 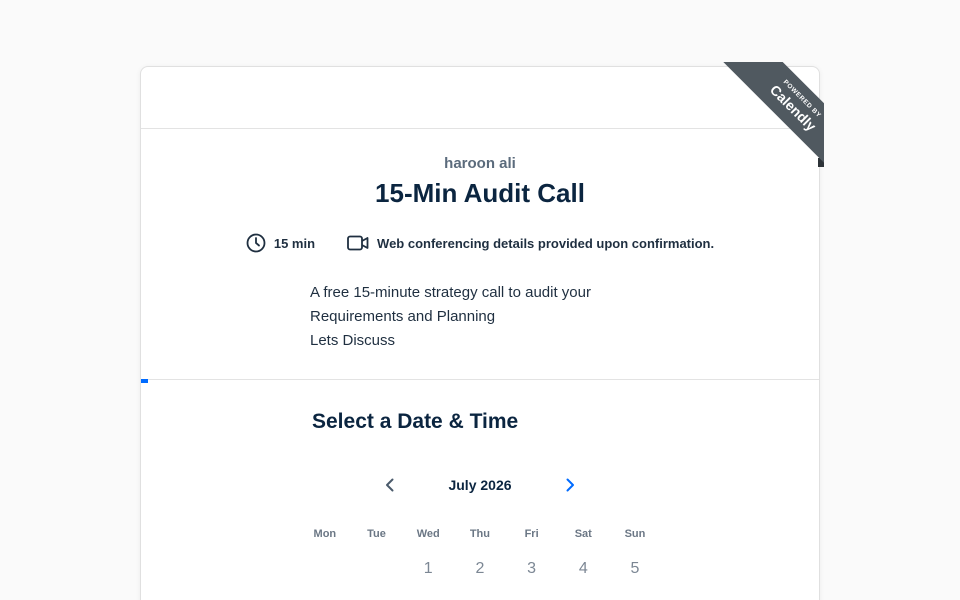 What do you see at coordinates (480, 98) in the screenshot?
I see `card-header` at bounding box center [480, 98].